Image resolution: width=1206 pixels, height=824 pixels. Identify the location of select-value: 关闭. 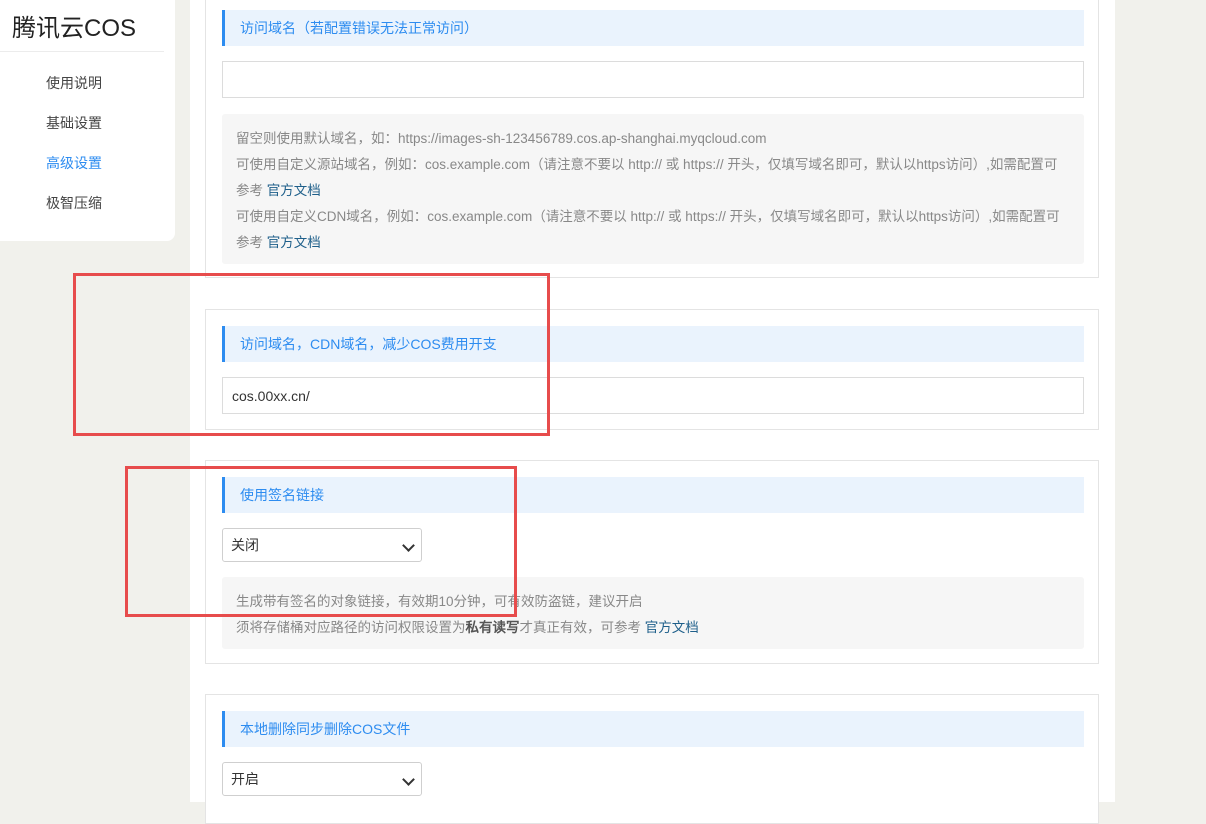
(245, 545).